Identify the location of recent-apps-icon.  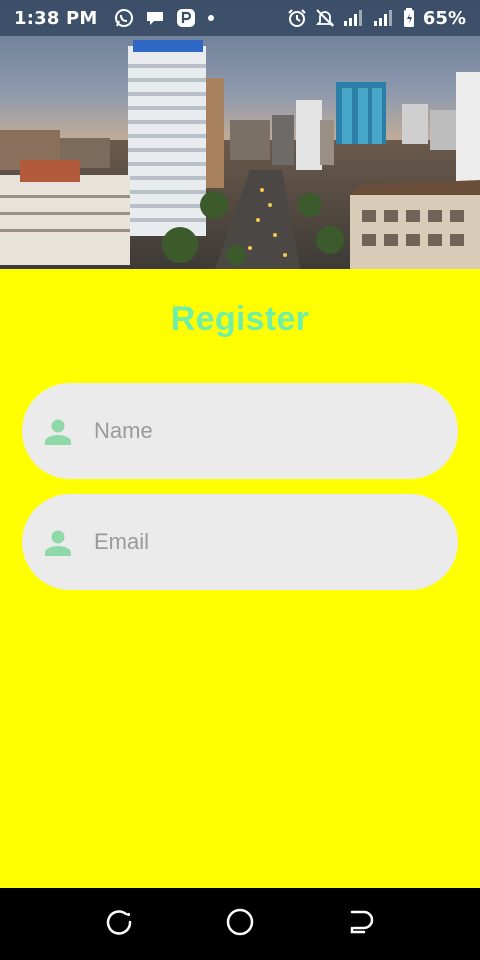
(120, 924).